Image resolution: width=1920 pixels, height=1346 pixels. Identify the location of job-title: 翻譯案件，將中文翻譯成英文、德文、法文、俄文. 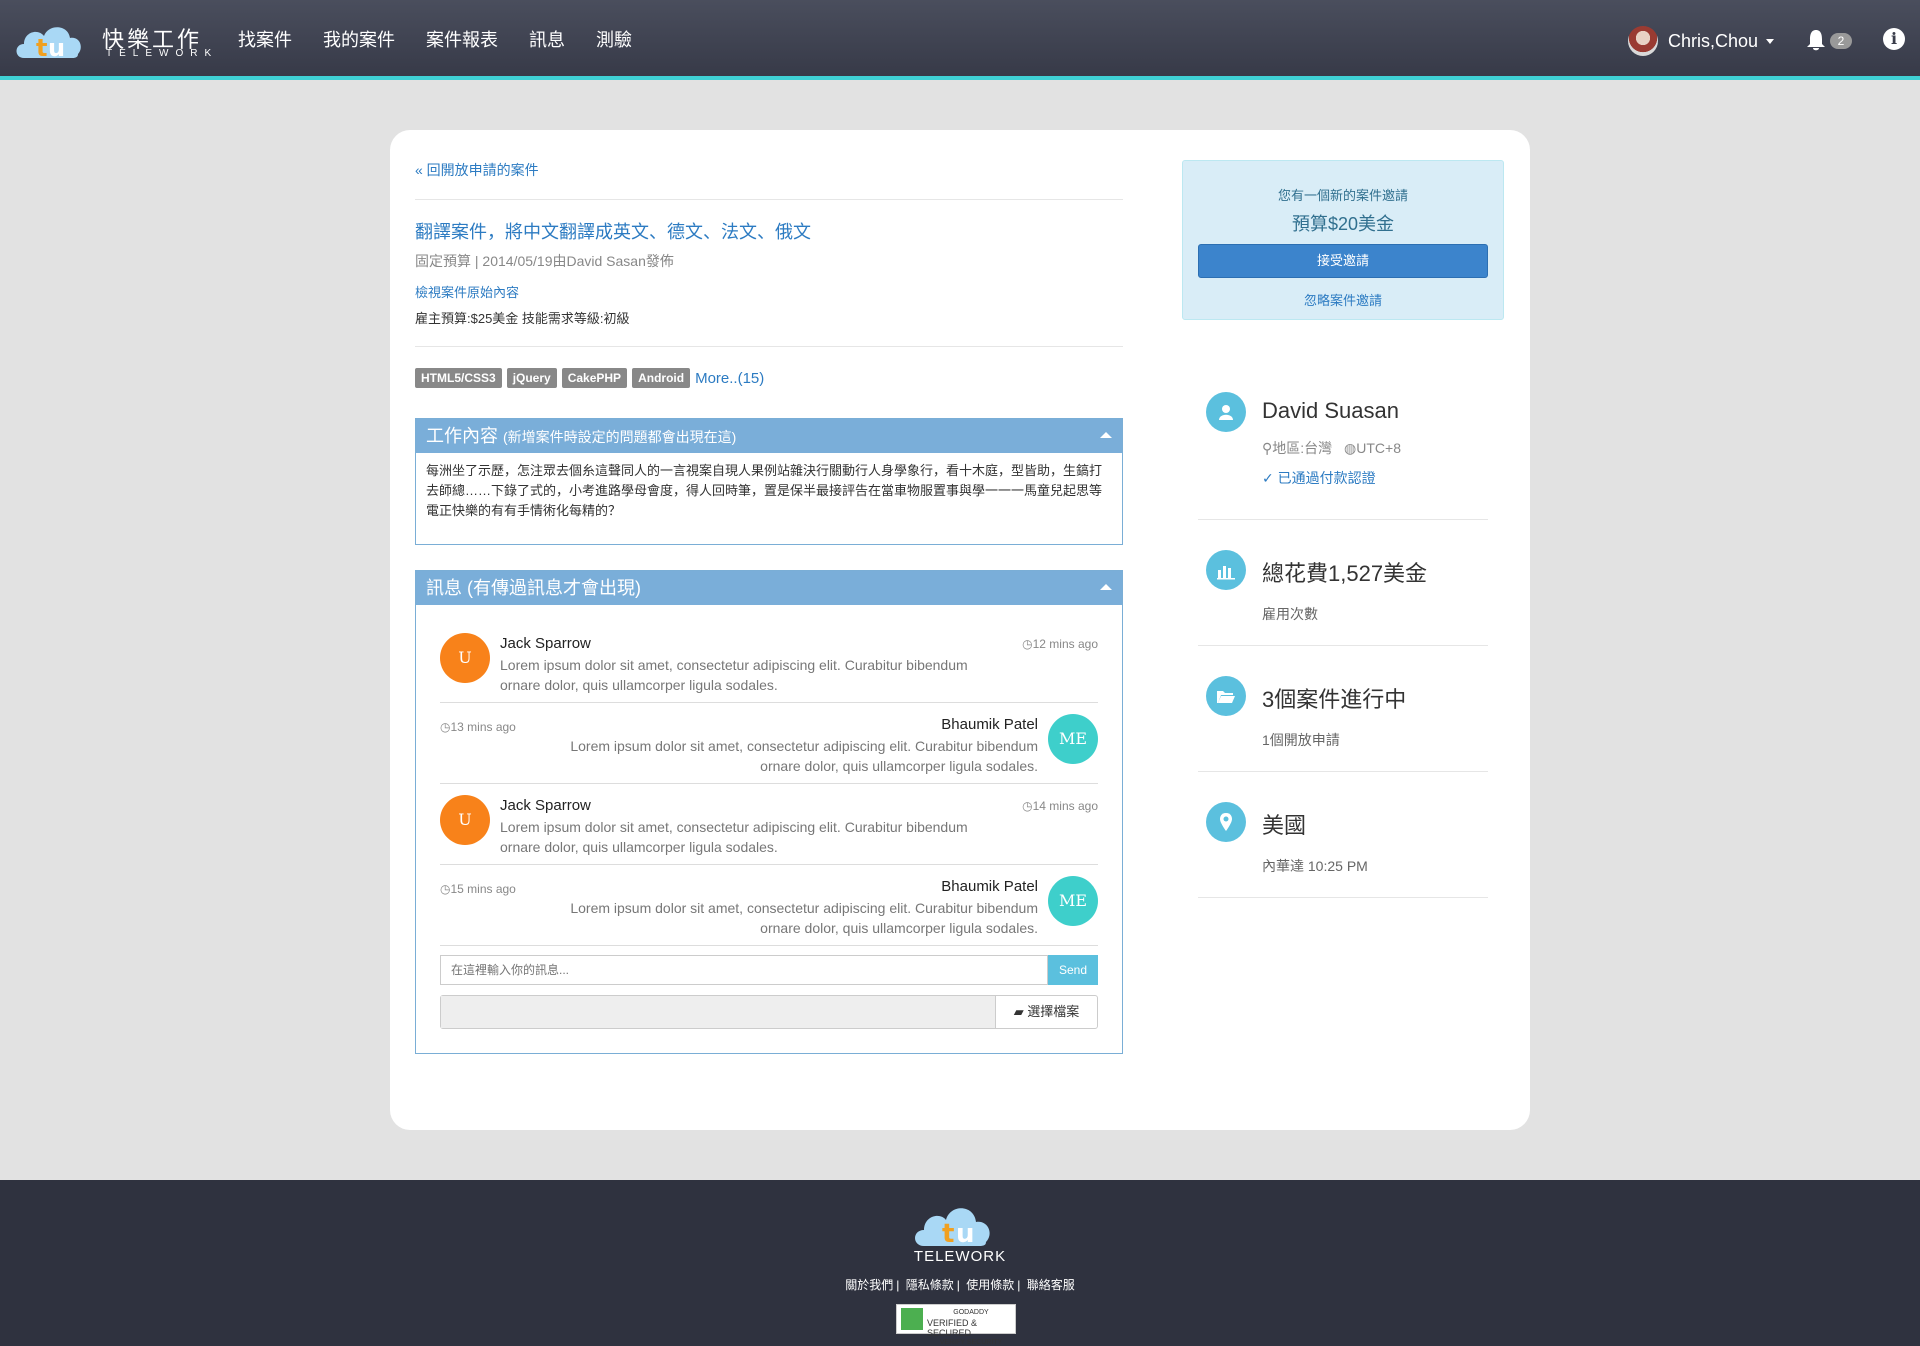
(613, 231).